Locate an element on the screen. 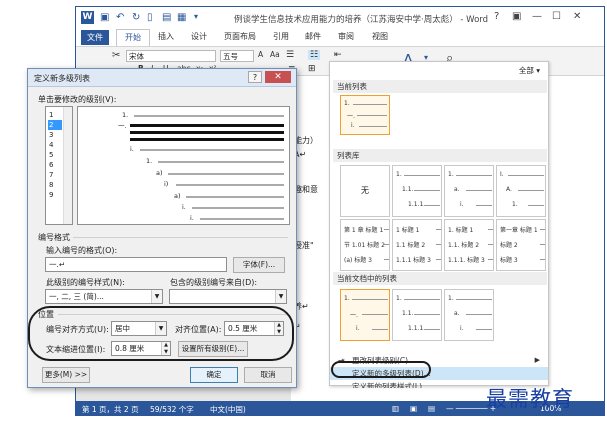 The image size is (607, 426). tab-home: 开始 is located at coordinates (133, 37).